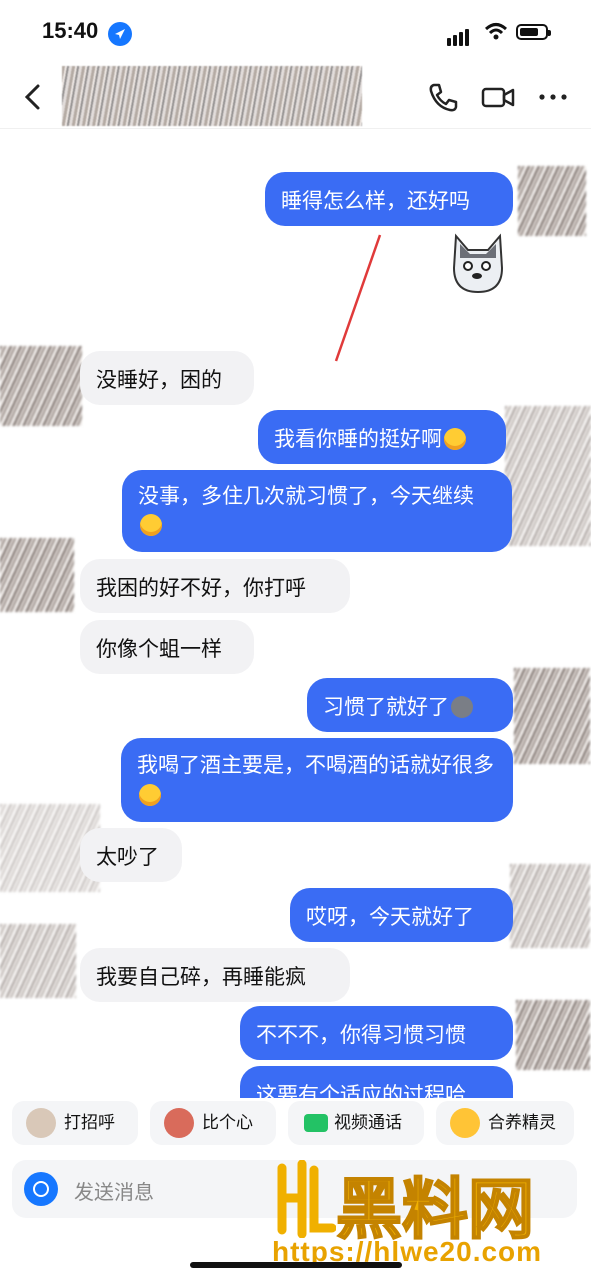 This screenshot has height=1280, width=591. Describe the element at coordinates (295, 33) in the screenshot. I see `status-bar: 15:40` at that location.